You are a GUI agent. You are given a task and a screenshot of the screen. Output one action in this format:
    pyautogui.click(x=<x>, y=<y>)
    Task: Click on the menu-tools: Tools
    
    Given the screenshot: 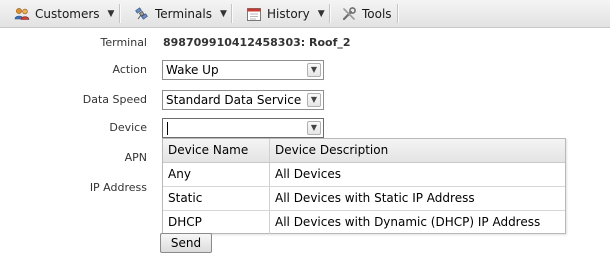 What is the action you would take?
    pyautogui.click(x=366, y=13)
    